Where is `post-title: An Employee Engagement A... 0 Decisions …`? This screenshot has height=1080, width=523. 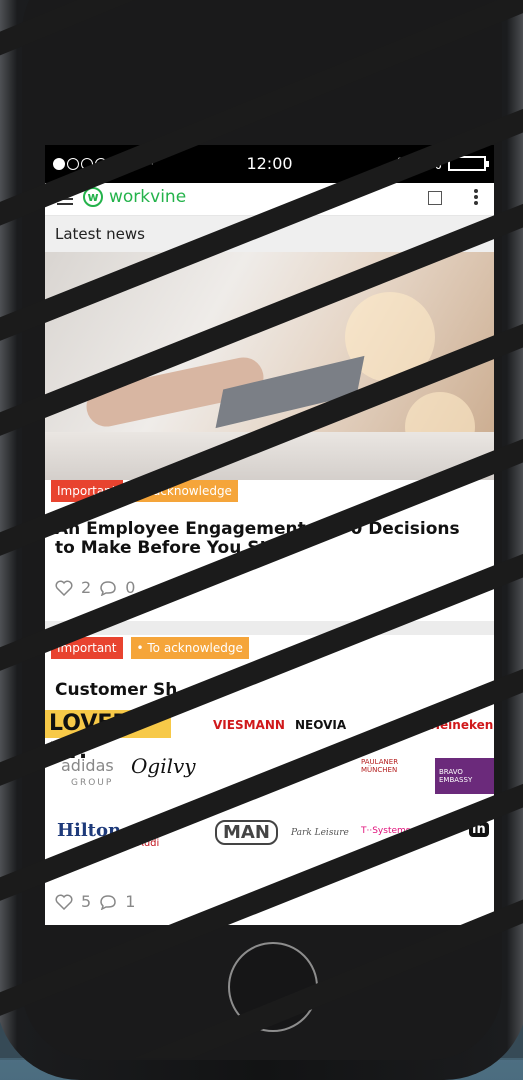
post-title: An Employee Engagement A... 0 Decisions … is located at coordinates (269, 530).